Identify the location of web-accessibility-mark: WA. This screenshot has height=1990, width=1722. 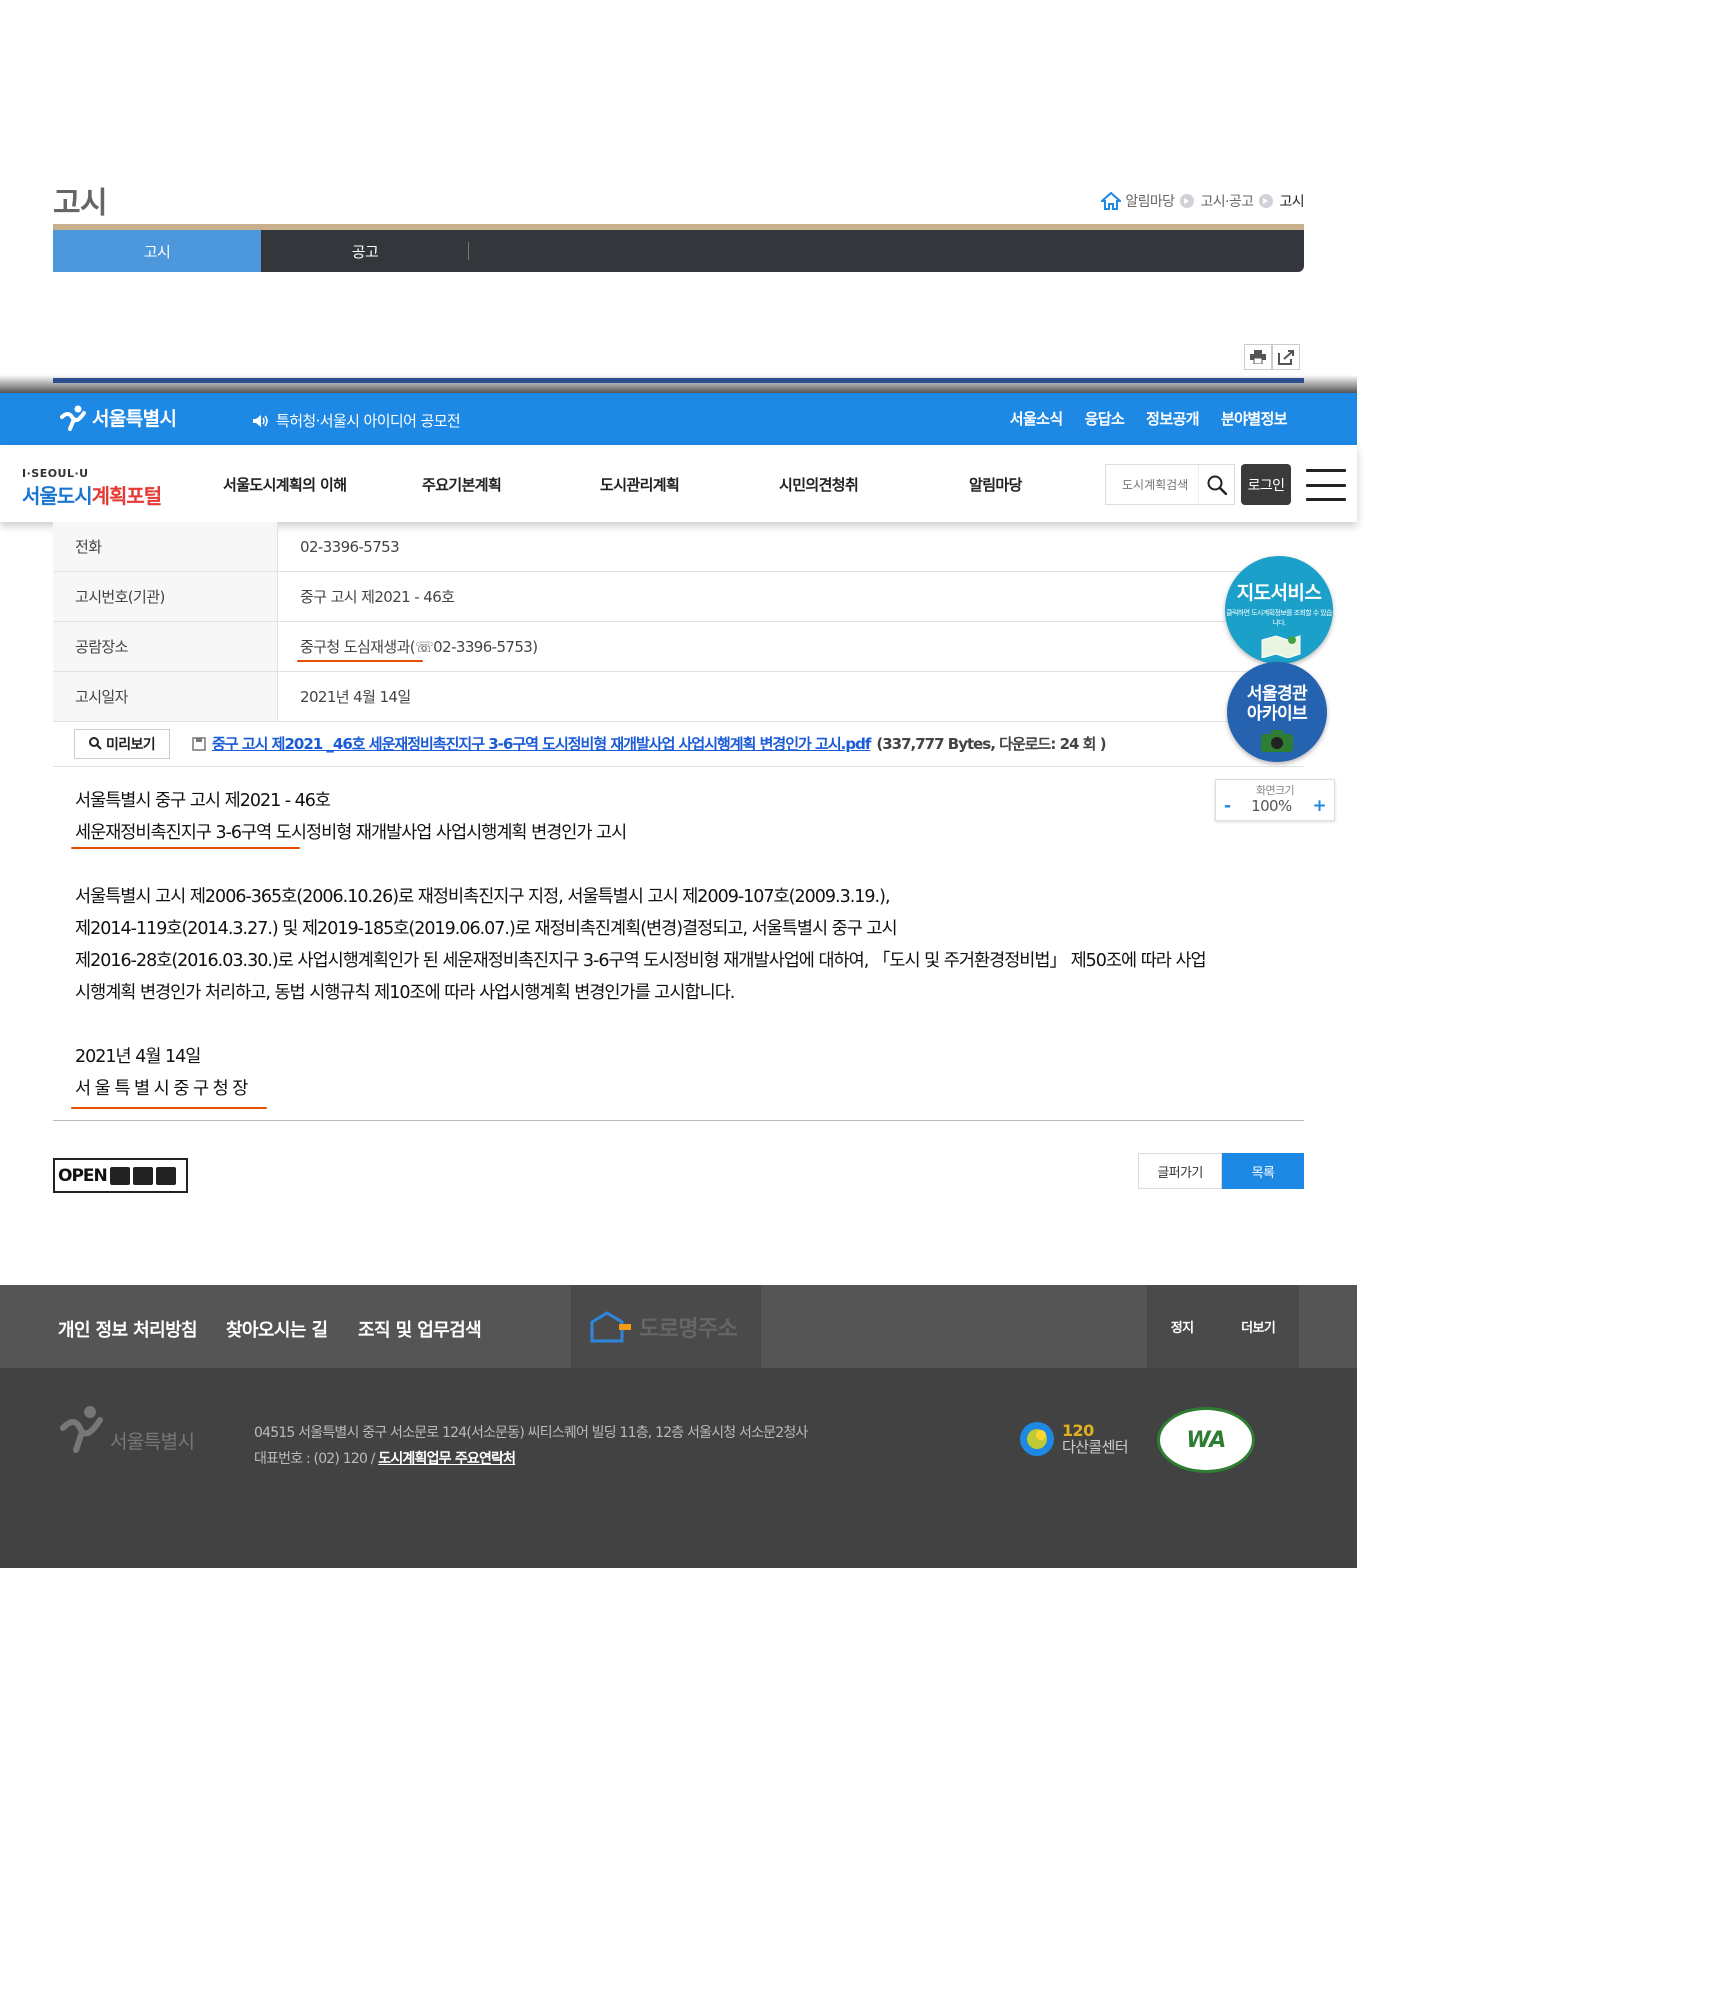
(1206, 1440).